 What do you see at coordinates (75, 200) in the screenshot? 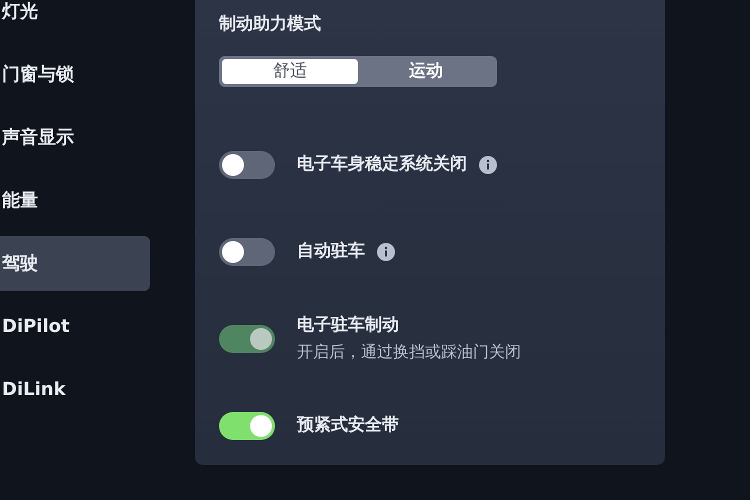
I see `sidebar-item: 能量` at bounding box center [75, 200].